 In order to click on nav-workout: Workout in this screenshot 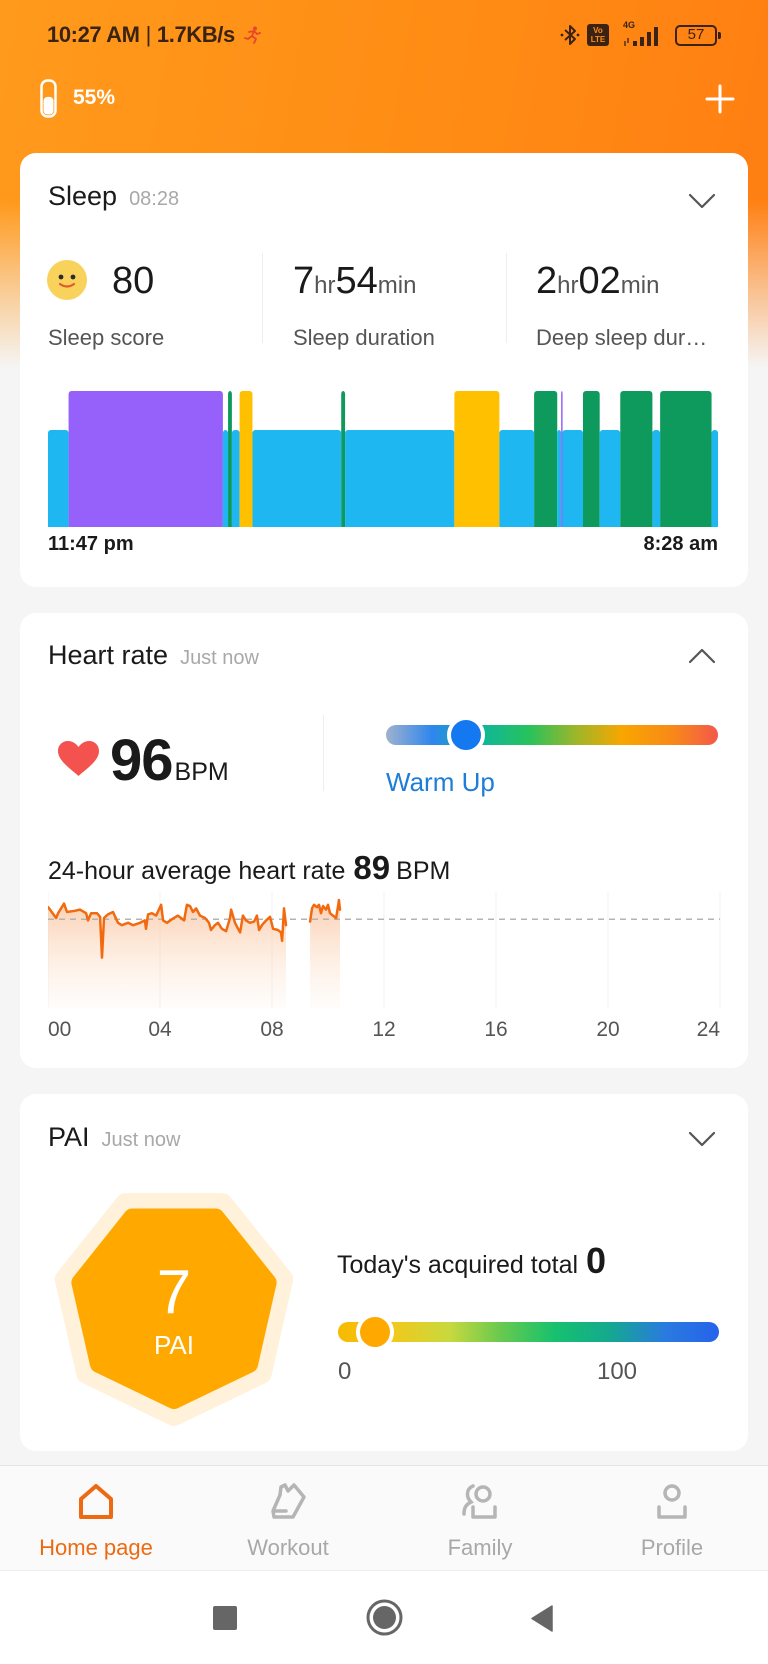, I will do `click(288, 1518)`.